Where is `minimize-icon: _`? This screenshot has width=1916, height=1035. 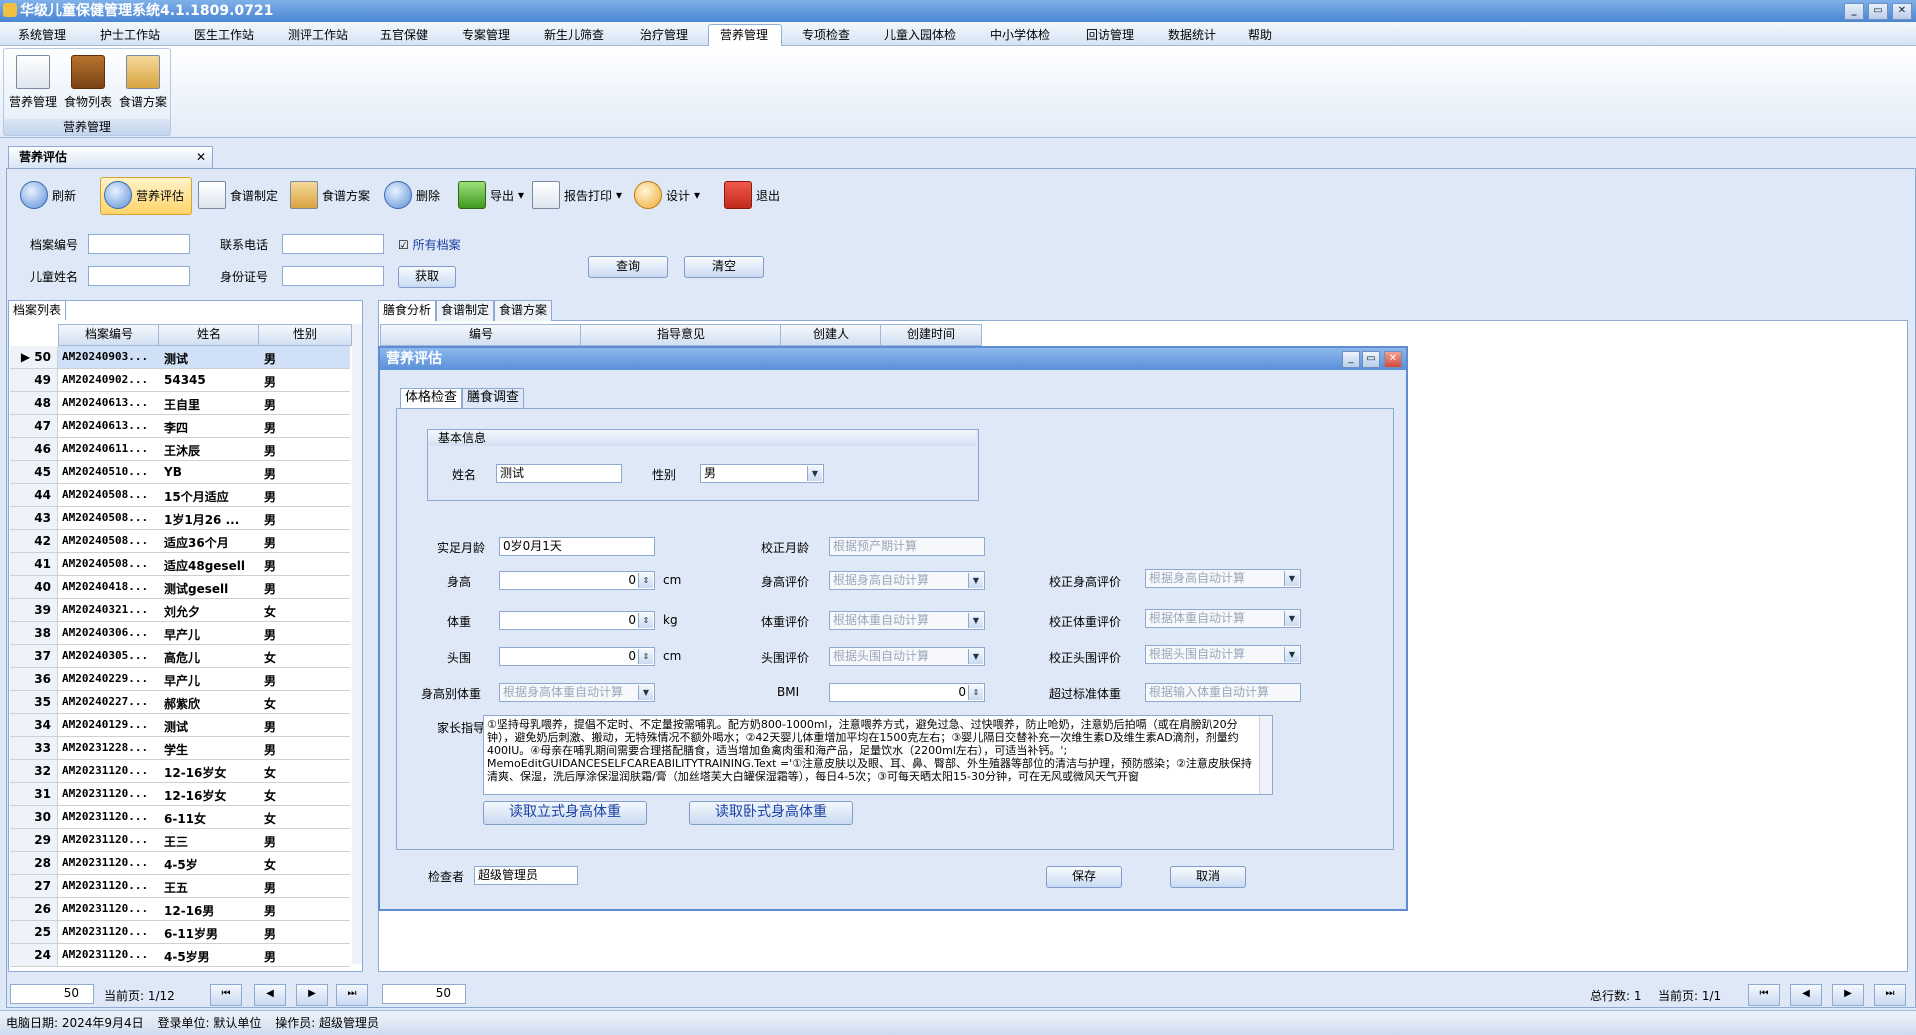
minimize-icon: _ is located at coordinates (1854, 11).